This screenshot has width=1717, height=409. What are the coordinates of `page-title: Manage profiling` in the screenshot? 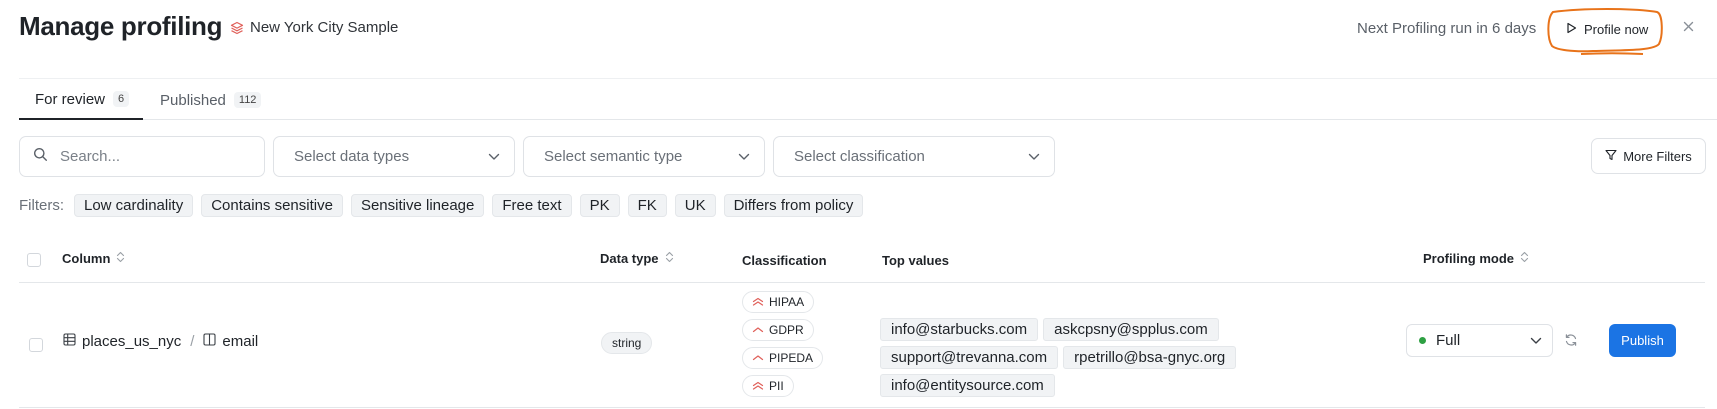 It's located at (121, 26).